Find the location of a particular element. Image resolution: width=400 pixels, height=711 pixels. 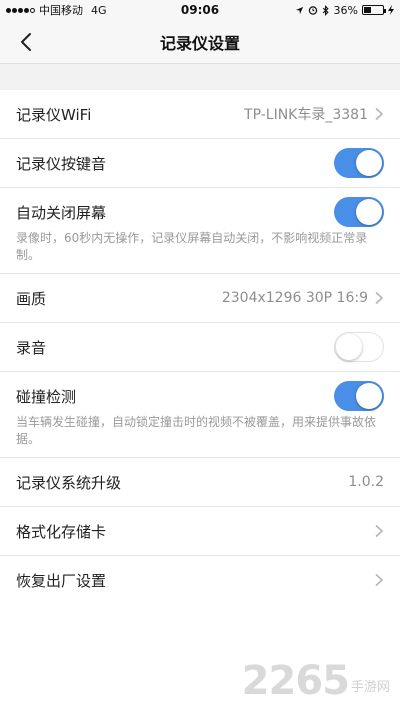

audio-row: 录音 is located at coordinates (200, 347).